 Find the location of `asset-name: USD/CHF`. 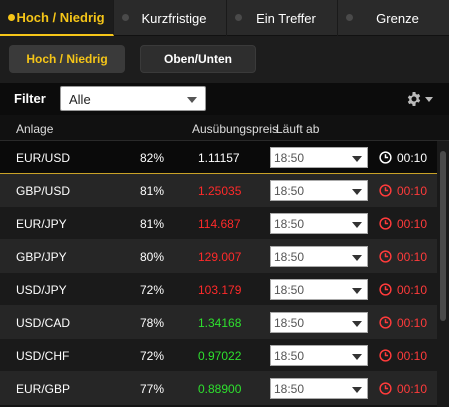

asset-name: USD/CHF is located at coordinates (43, 356).